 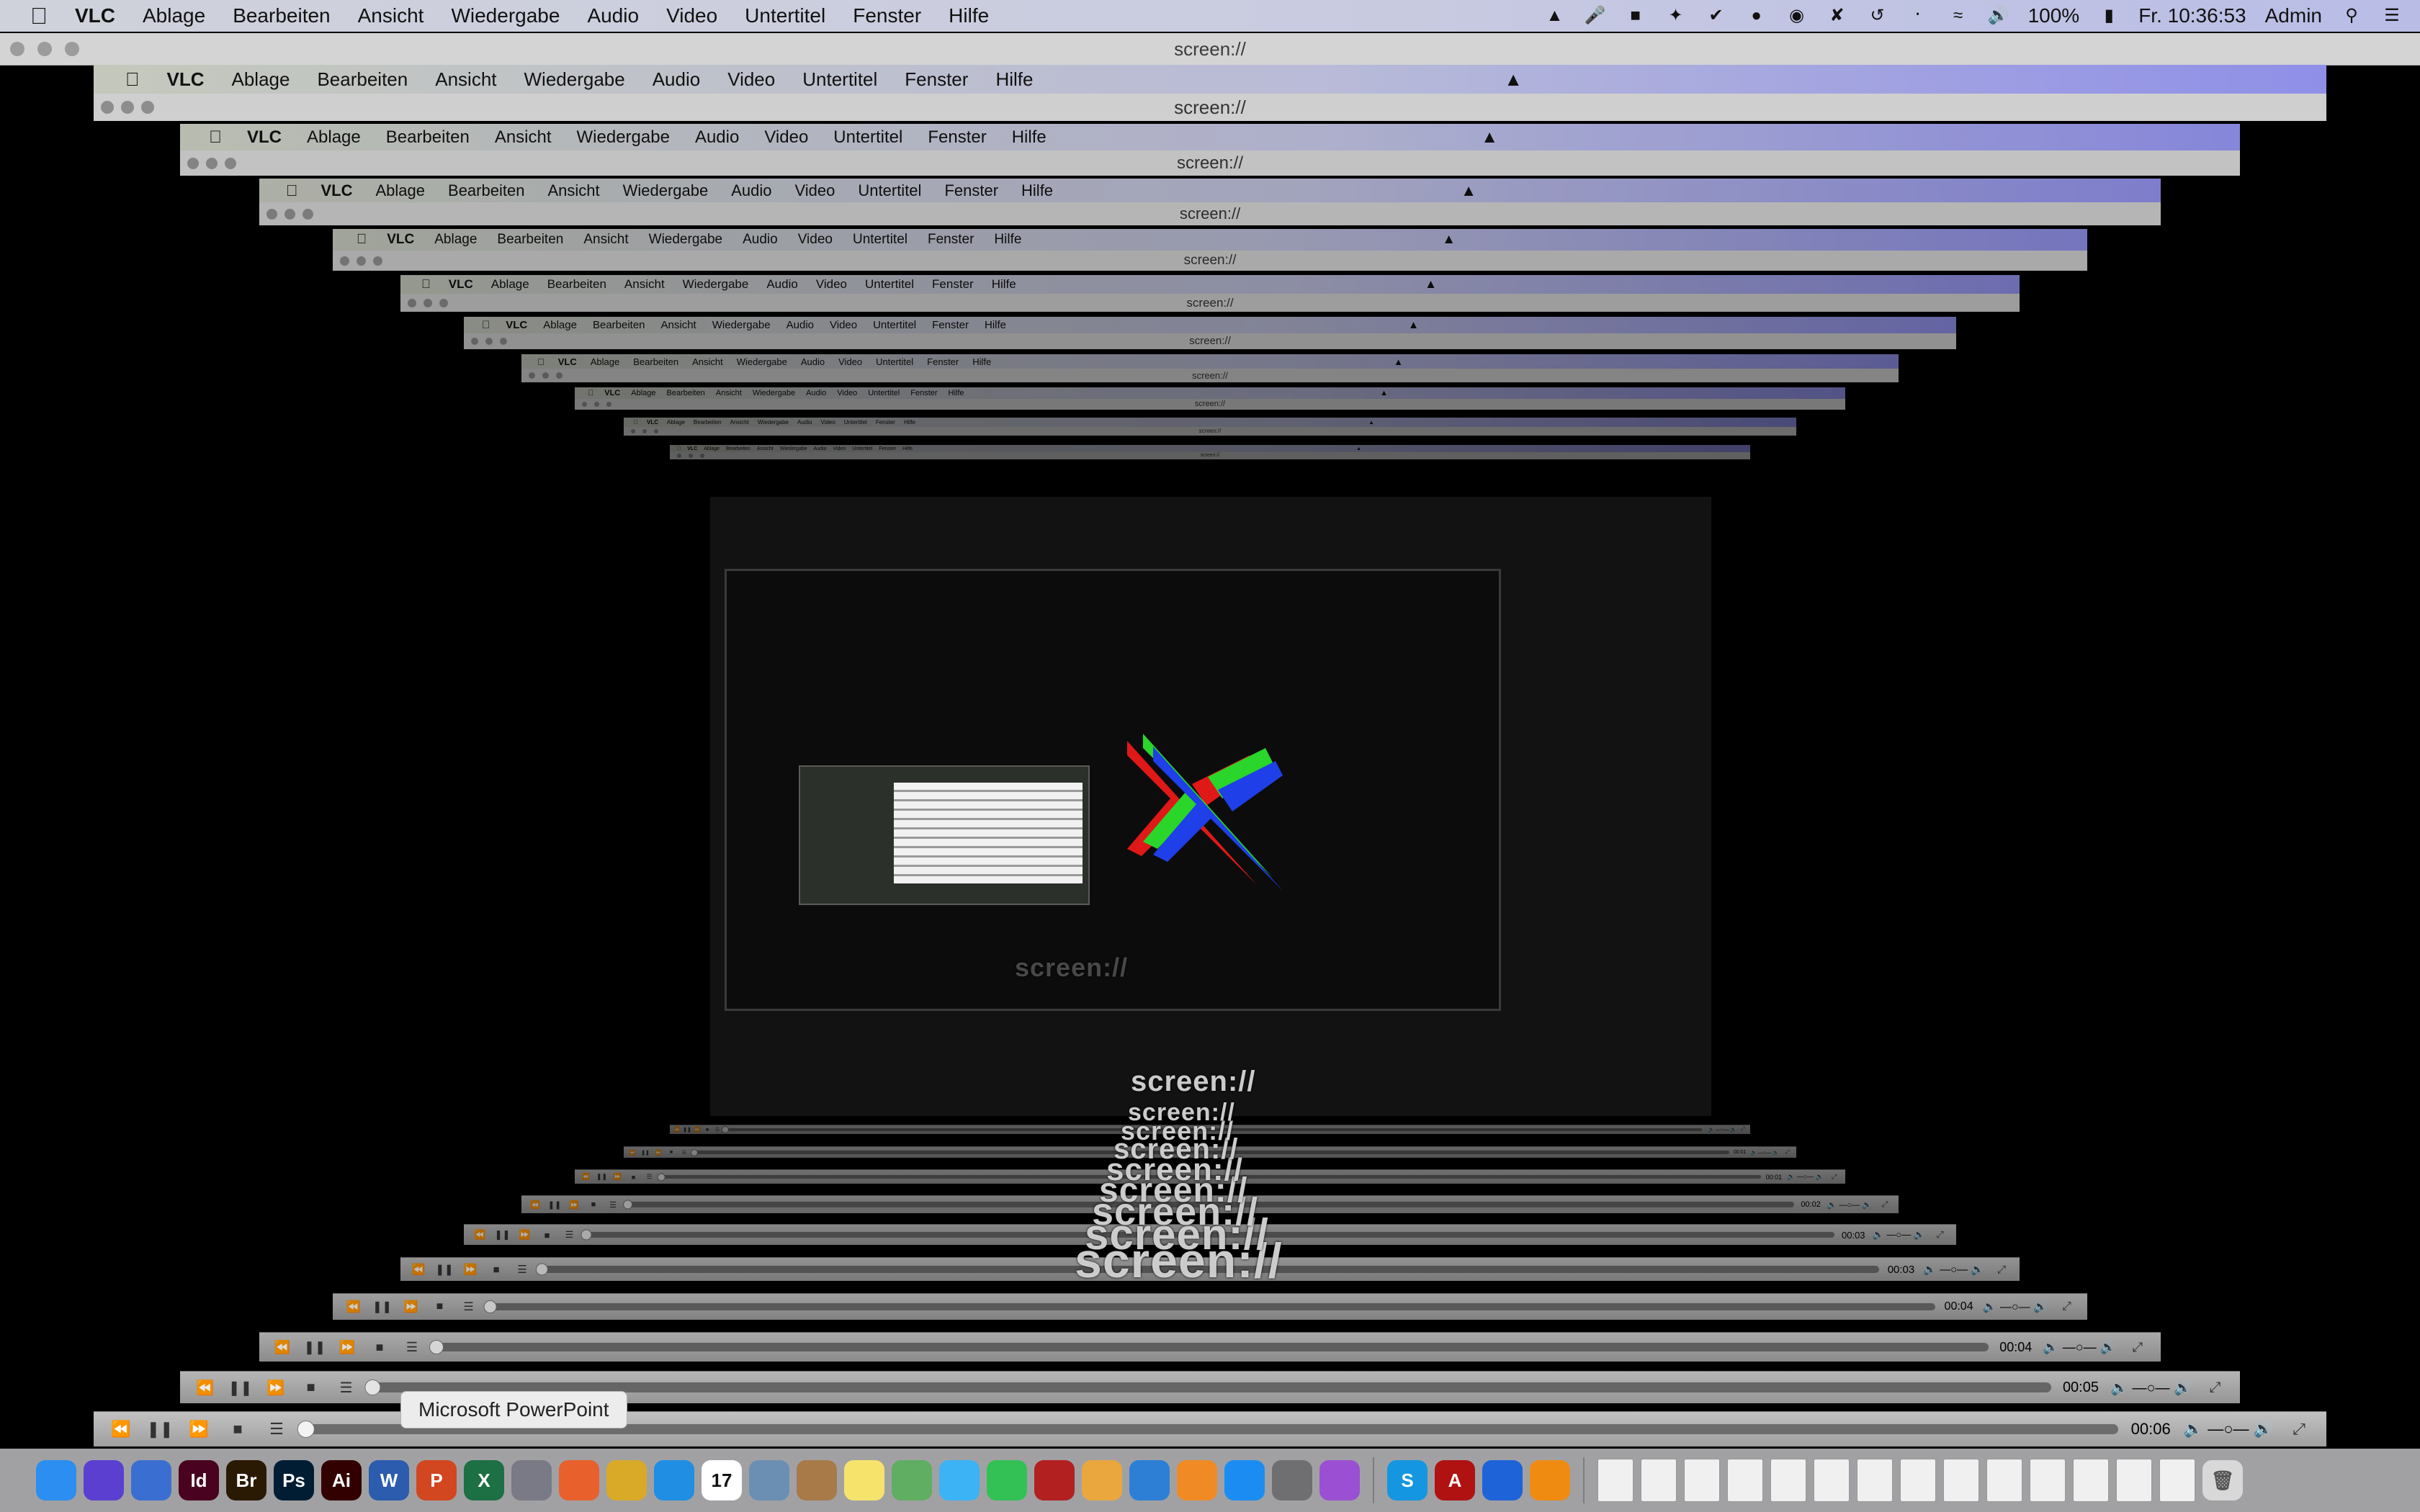 What do you see at coordinates (705, 422) in the screenshot?
I see `nested-menu-item: Bearbeiten` at bounding box center [705, 422].